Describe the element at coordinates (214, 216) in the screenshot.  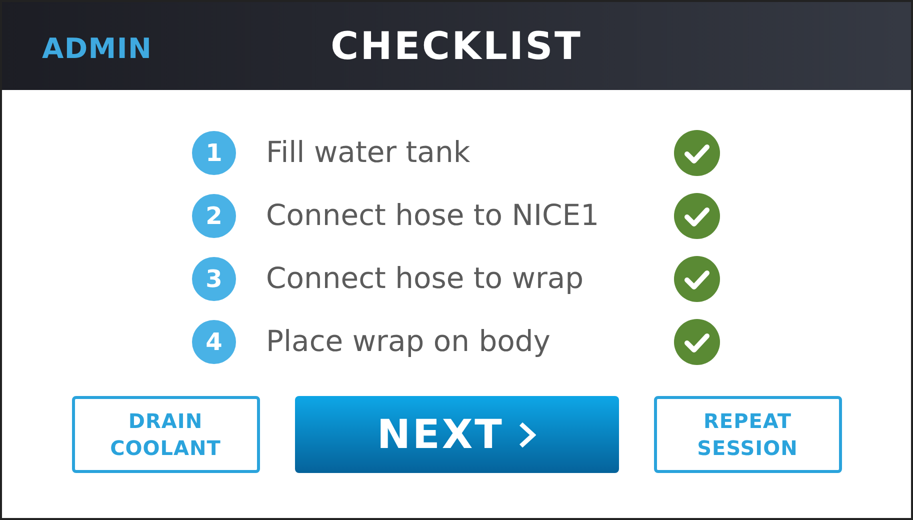
I see `step-number: 2` at that location.